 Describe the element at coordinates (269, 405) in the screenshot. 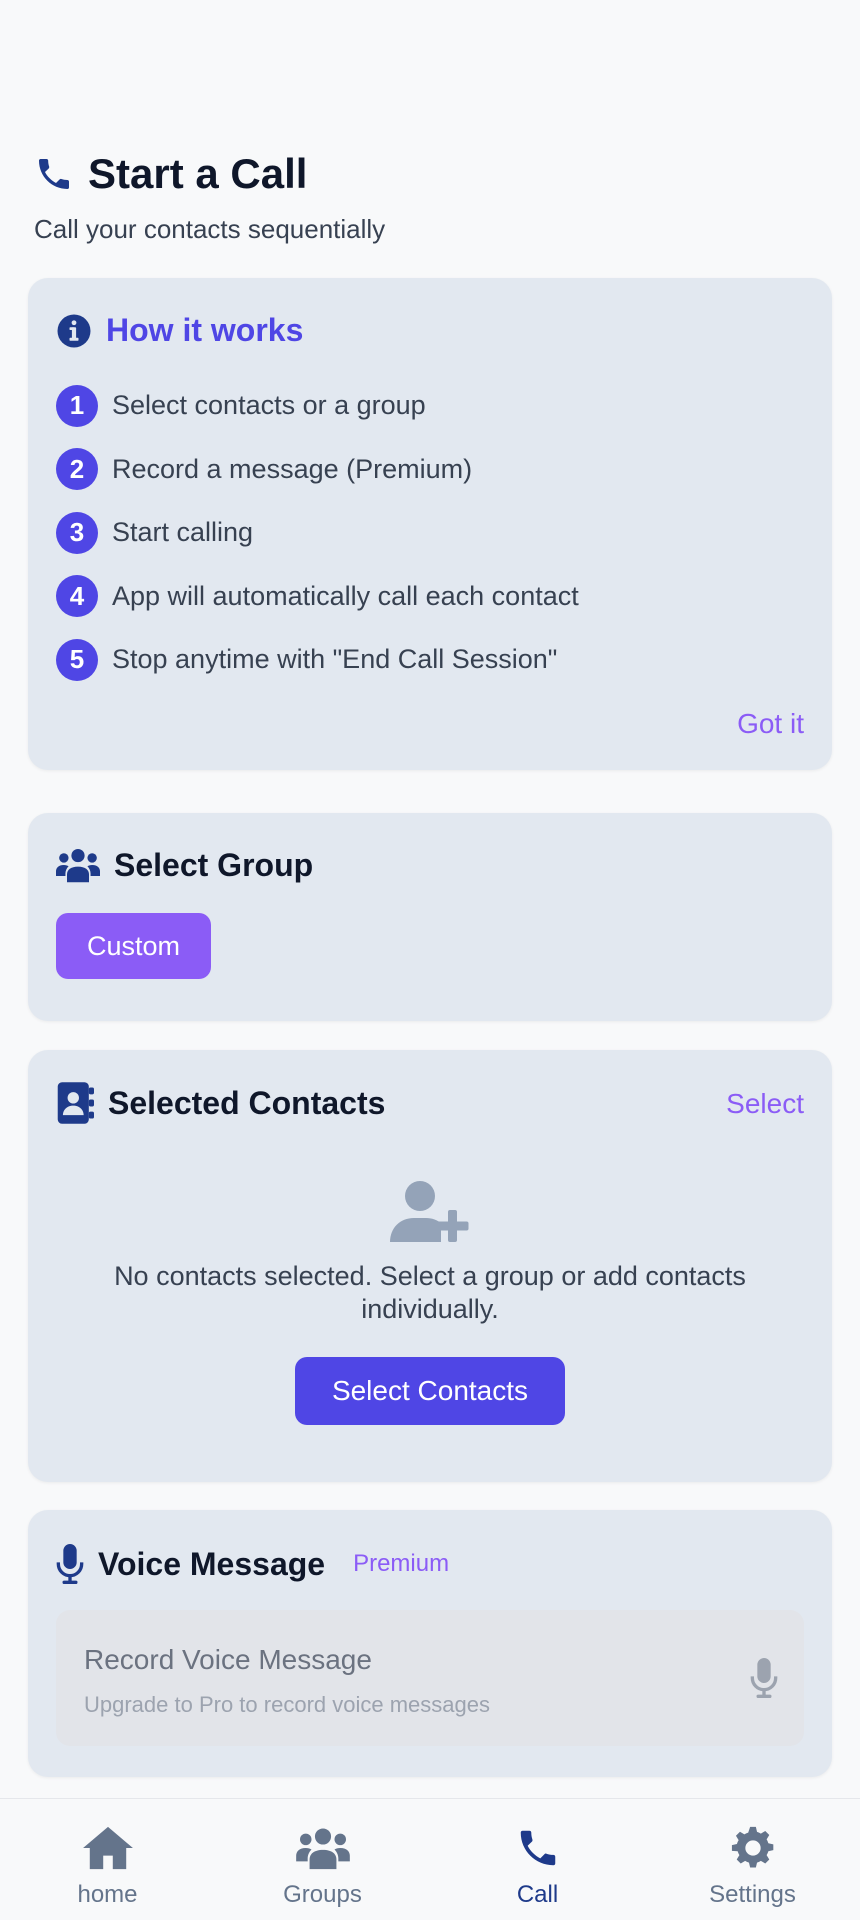

I see `step-text: Select contacts or a group` at that location.